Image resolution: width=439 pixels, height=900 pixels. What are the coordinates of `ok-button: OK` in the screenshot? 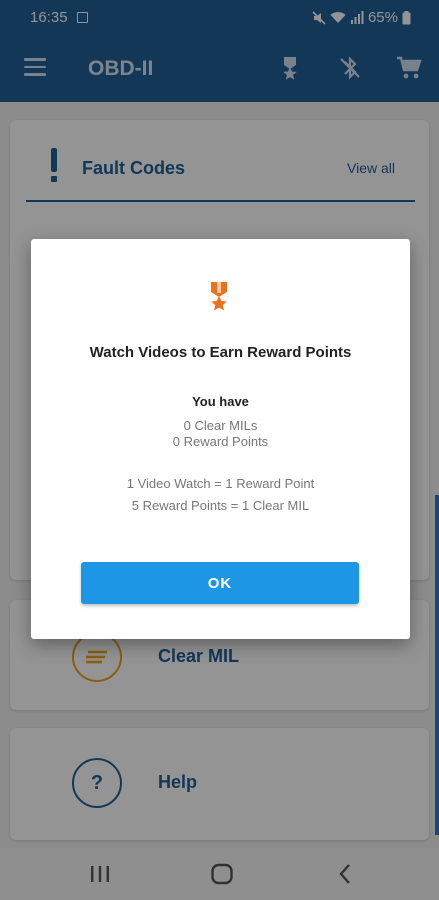 It's located at (220, 583).